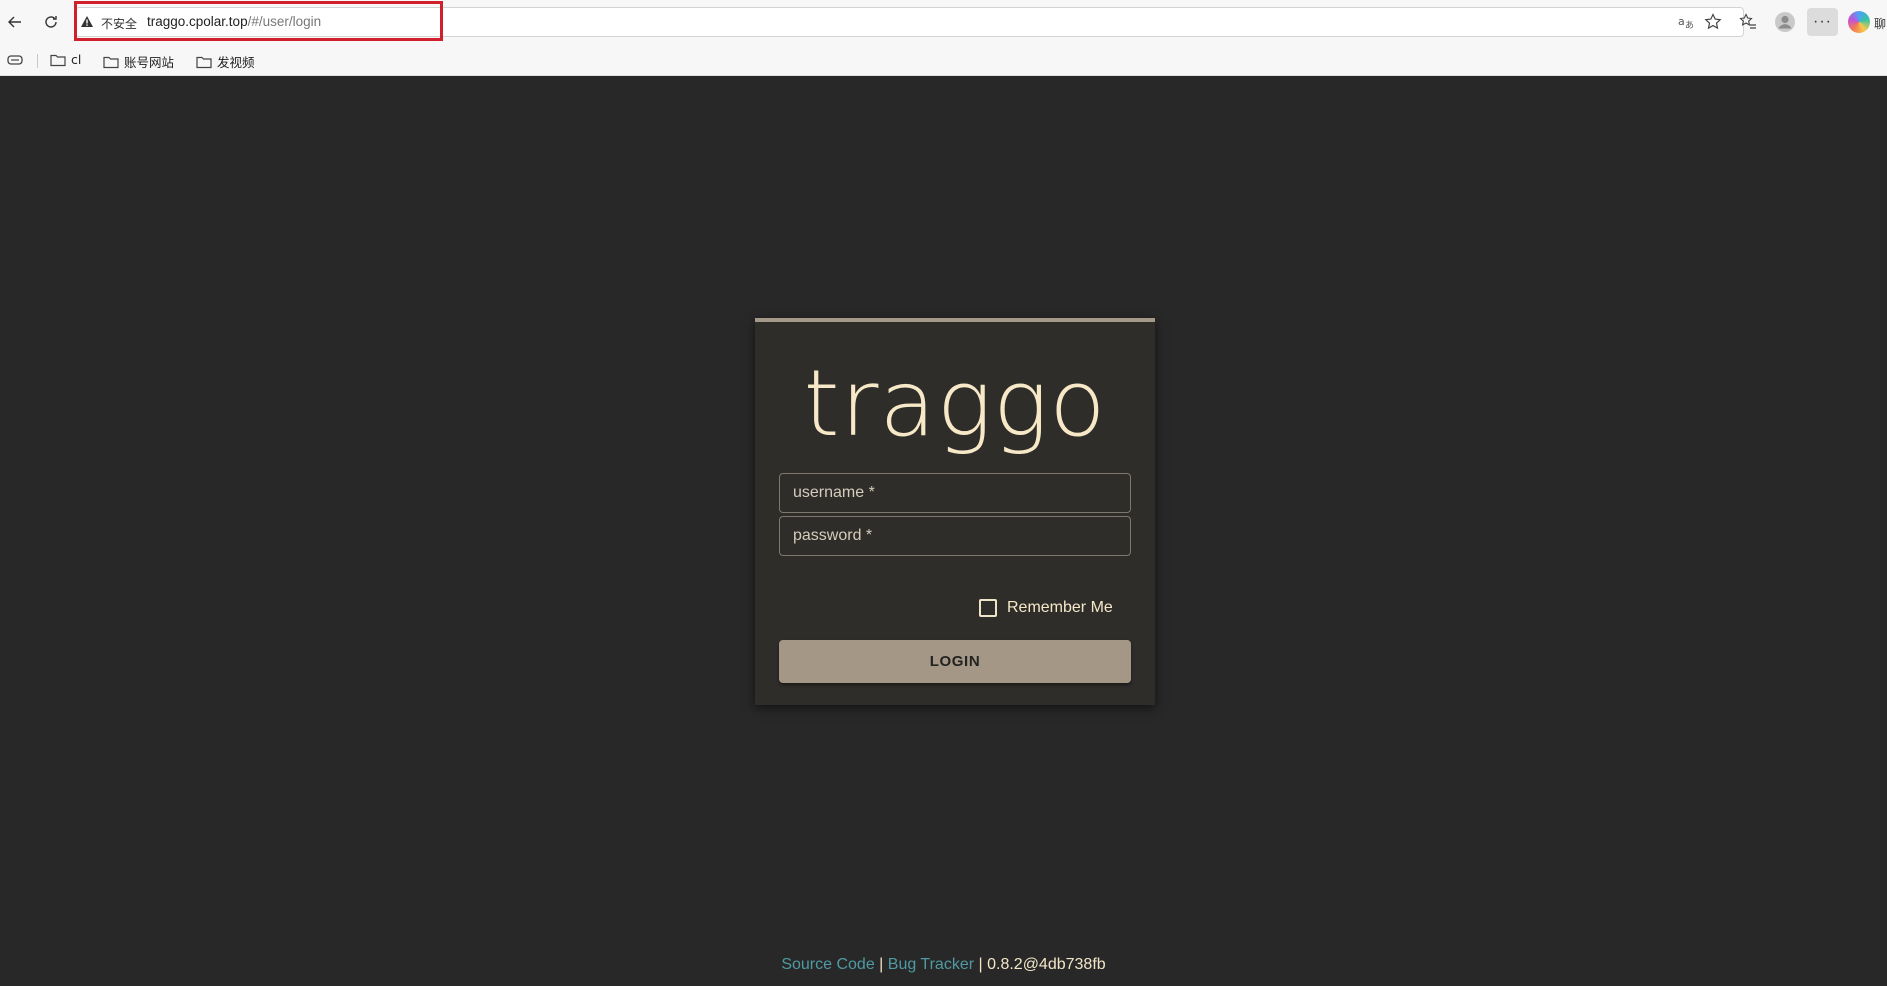  Describe the element at coordinates (955, 403) in the screenshot. I see `app-logo: traggo` at that location.